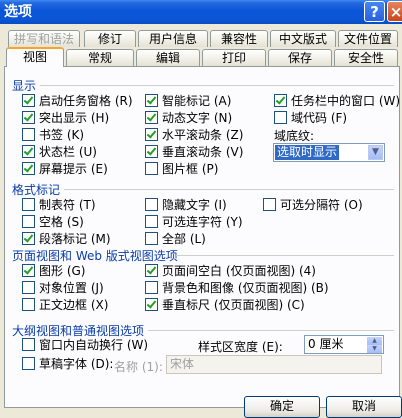  I want to click on field-style-width-label: 样式区宽度 (E):, so click(240, 347).